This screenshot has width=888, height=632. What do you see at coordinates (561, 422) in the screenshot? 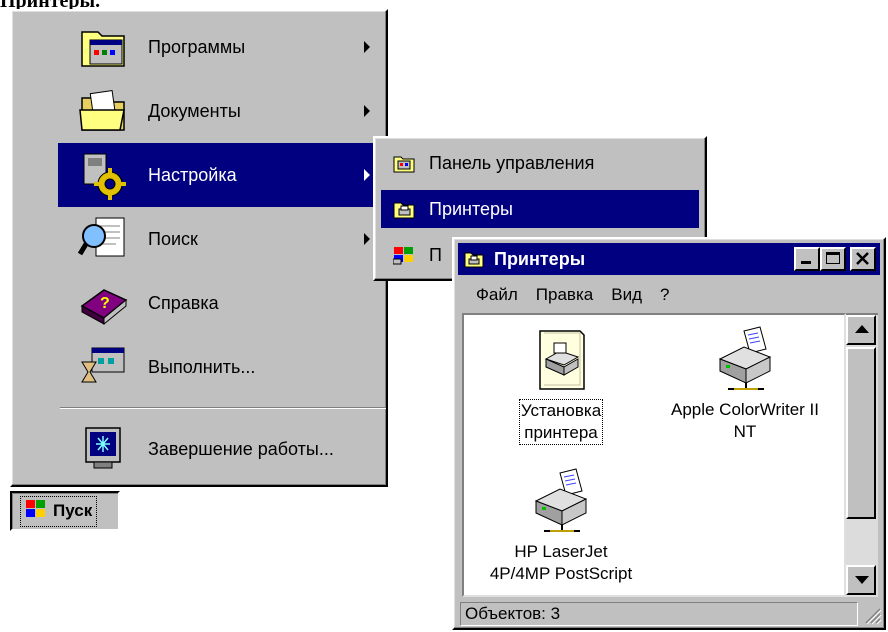
I see `item-label: Установка принтера` at bounding box center [561, 422].